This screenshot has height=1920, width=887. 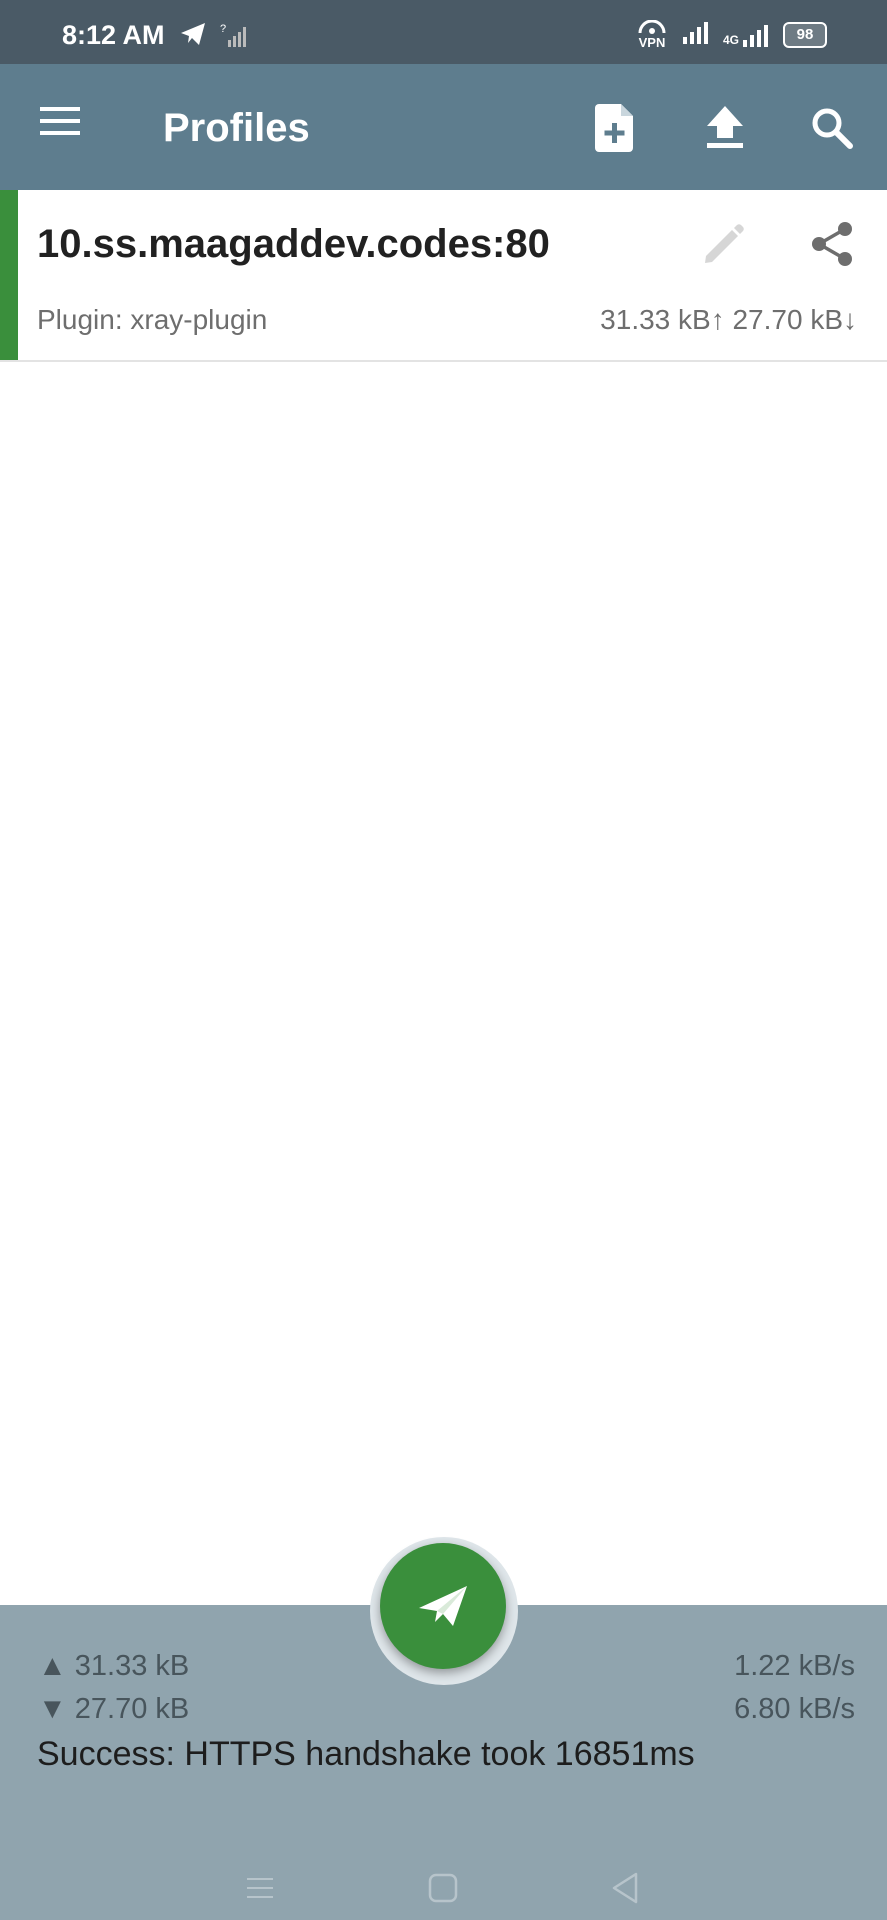 I want to click on recents-icon, so click(x=260, y=1888).